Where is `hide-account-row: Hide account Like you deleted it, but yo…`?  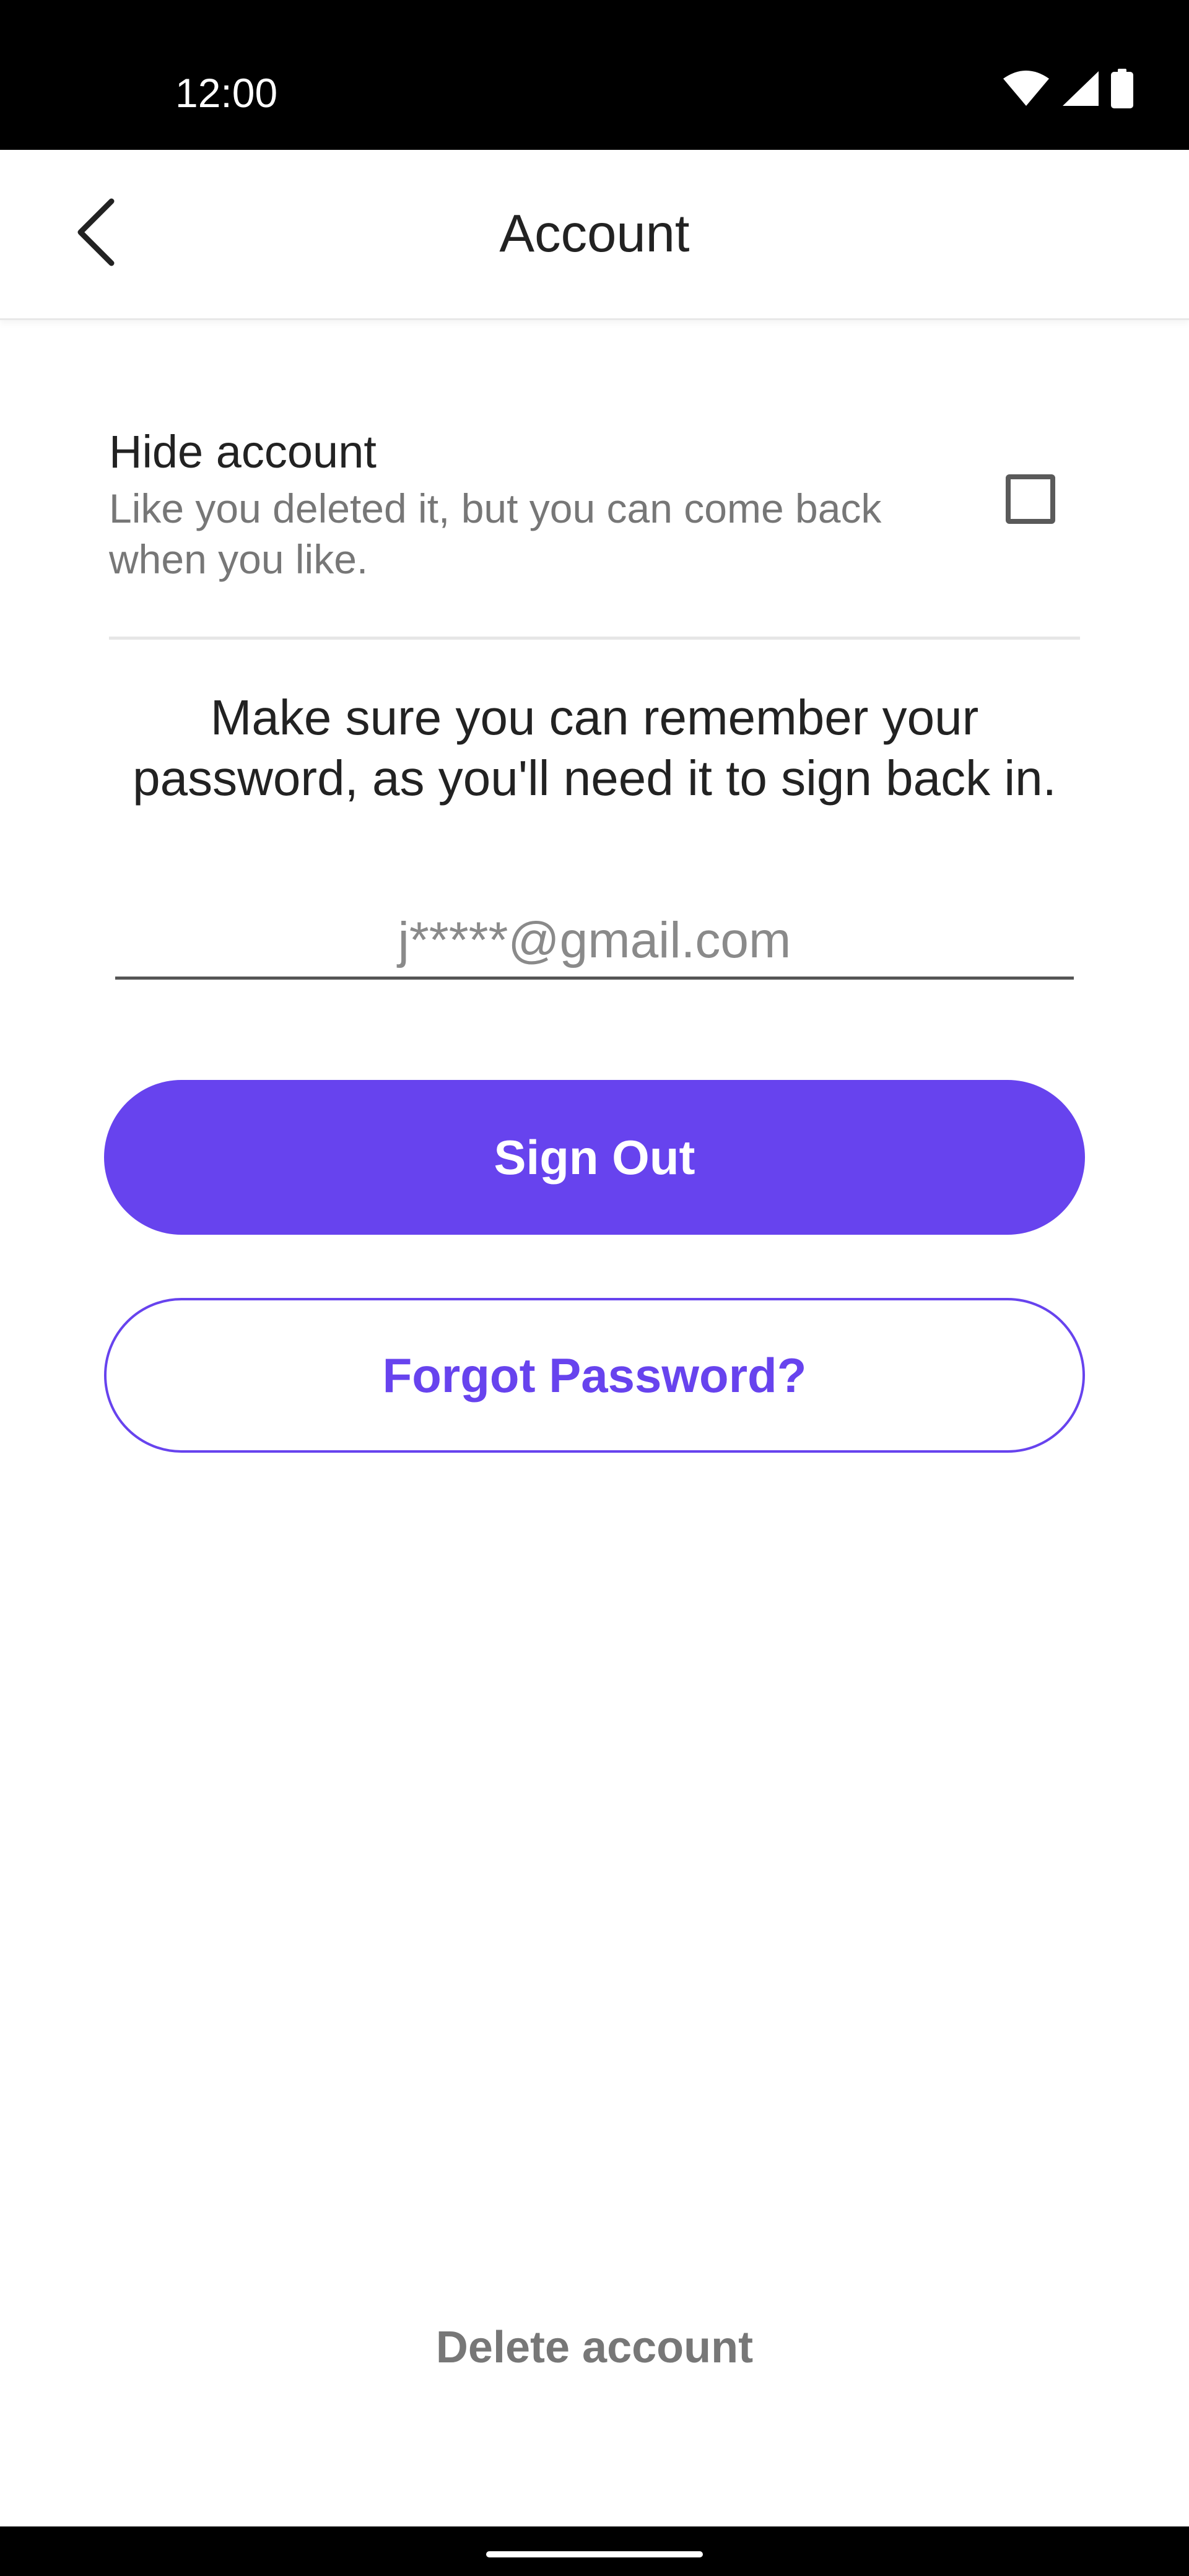
hide-account-row: Hide account Like you deleted it, but yo… is located at coordinates (594, 523).